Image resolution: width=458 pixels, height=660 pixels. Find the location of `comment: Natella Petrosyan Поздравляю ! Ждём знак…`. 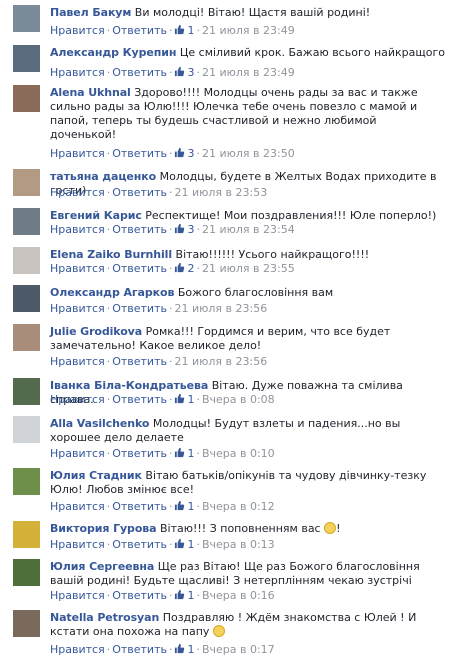

comment: Natella Petrosyan Поздравляю ! Ждём знак… is located at coordinates (229, 632).